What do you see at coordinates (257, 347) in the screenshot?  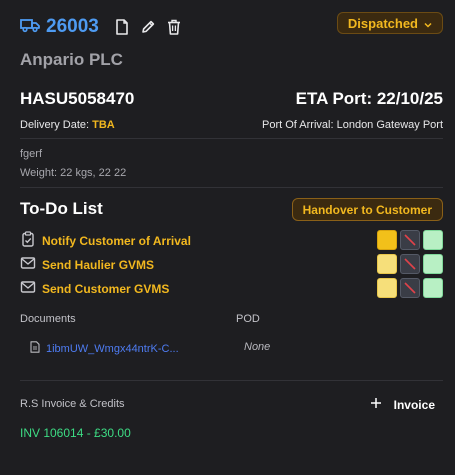 I see `pod-value: None` at bounding box center [257, 347].